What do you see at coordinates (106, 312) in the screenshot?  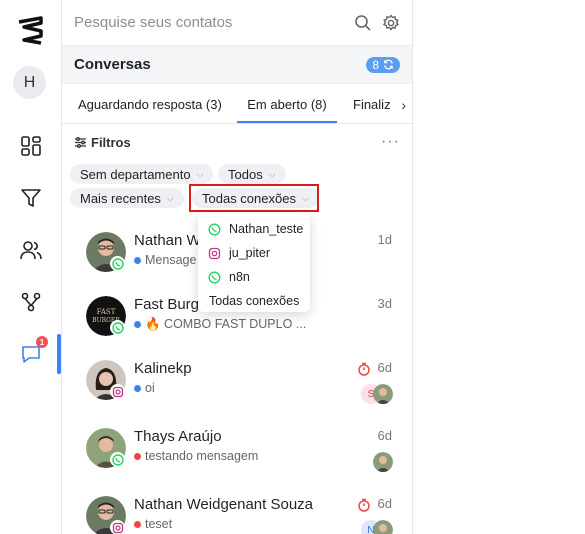 I see `svg-text: FAST` at bounding box center [106, 312].